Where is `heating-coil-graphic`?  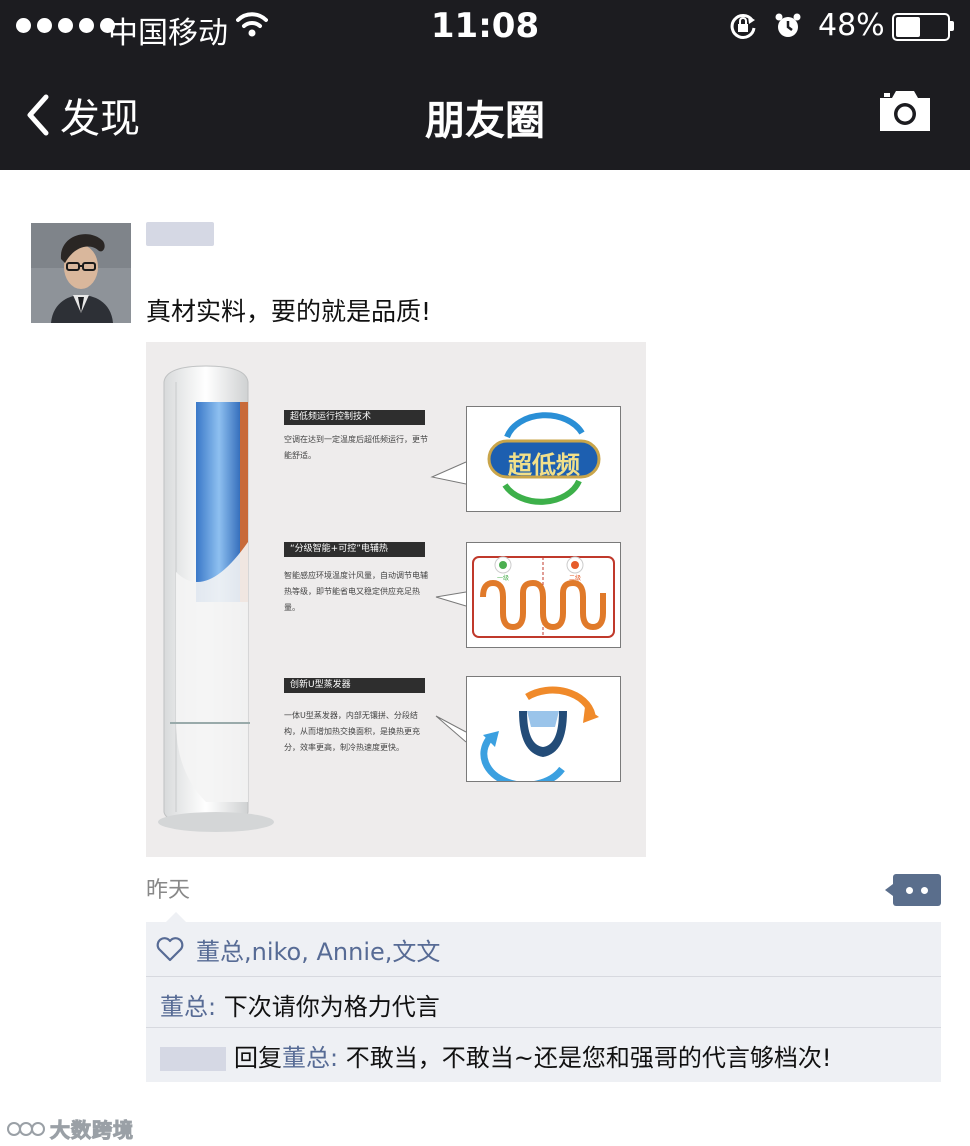
heating-coil-graphic is located at coordinates (543, 597).